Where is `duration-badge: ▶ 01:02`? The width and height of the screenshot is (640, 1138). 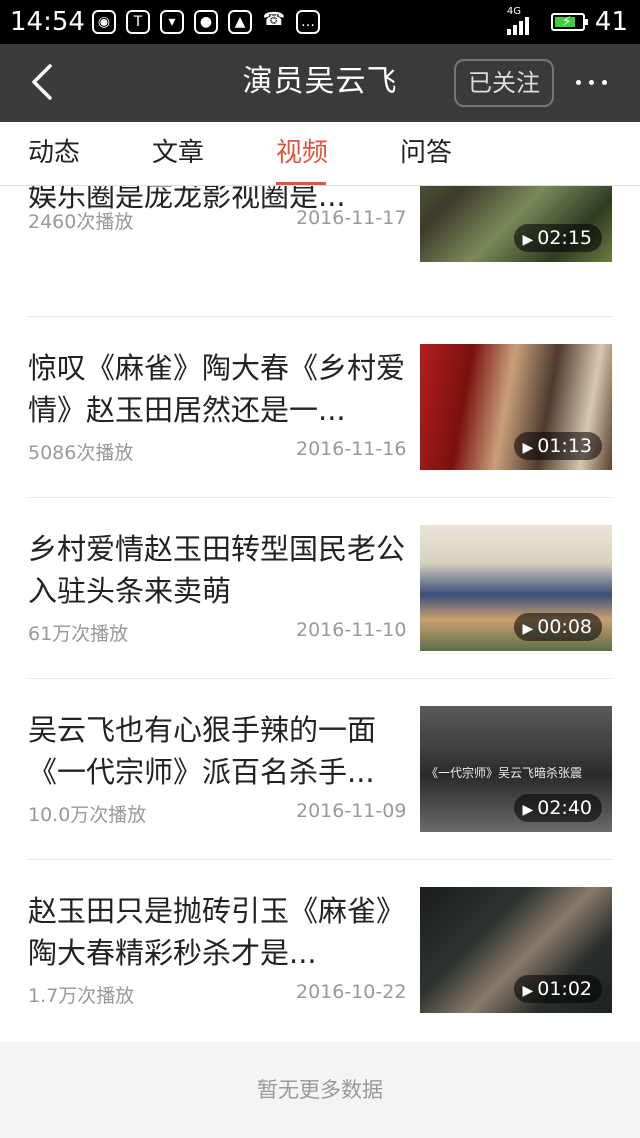
duration-badge: ▶ 01:02 is located at coordinates (558, 989).